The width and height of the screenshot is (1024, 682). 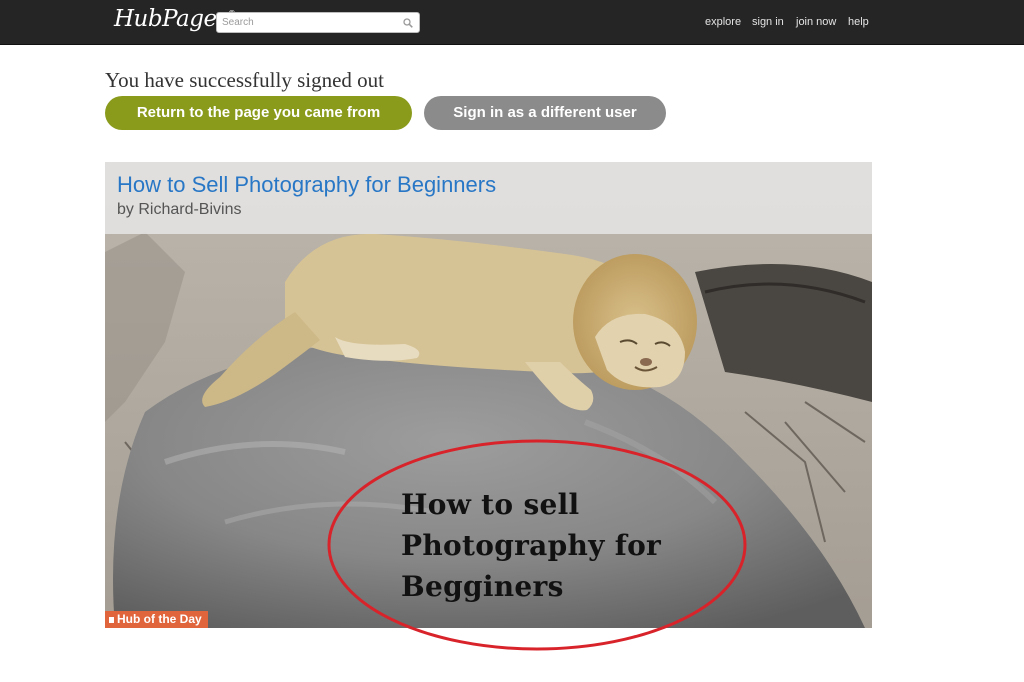 I want to click on search-icon, so click(x=408, y=23).